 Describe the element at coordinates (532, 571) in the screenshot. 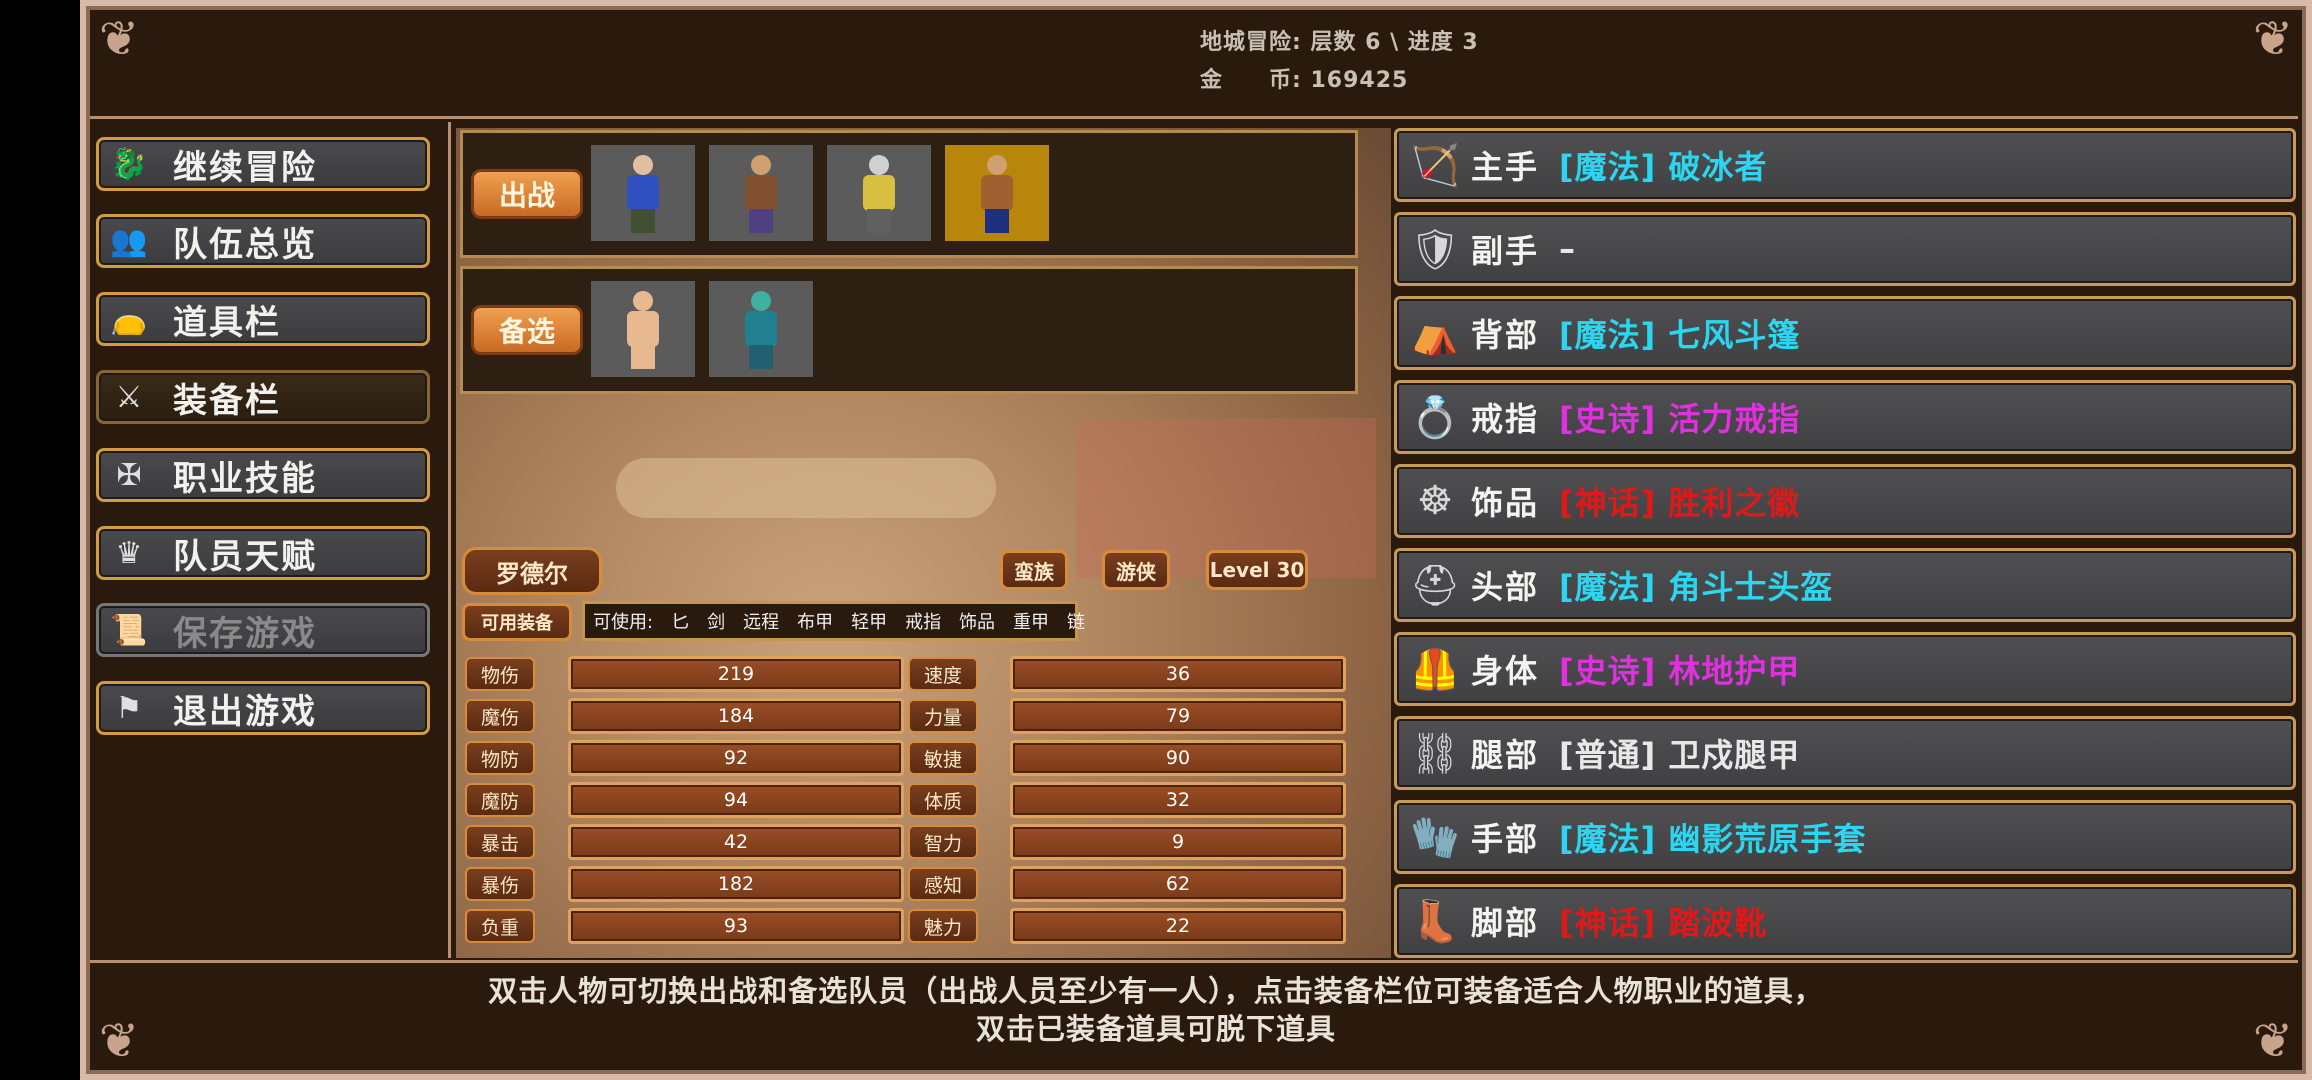

I see `character-name: 罗德尔` at that location.